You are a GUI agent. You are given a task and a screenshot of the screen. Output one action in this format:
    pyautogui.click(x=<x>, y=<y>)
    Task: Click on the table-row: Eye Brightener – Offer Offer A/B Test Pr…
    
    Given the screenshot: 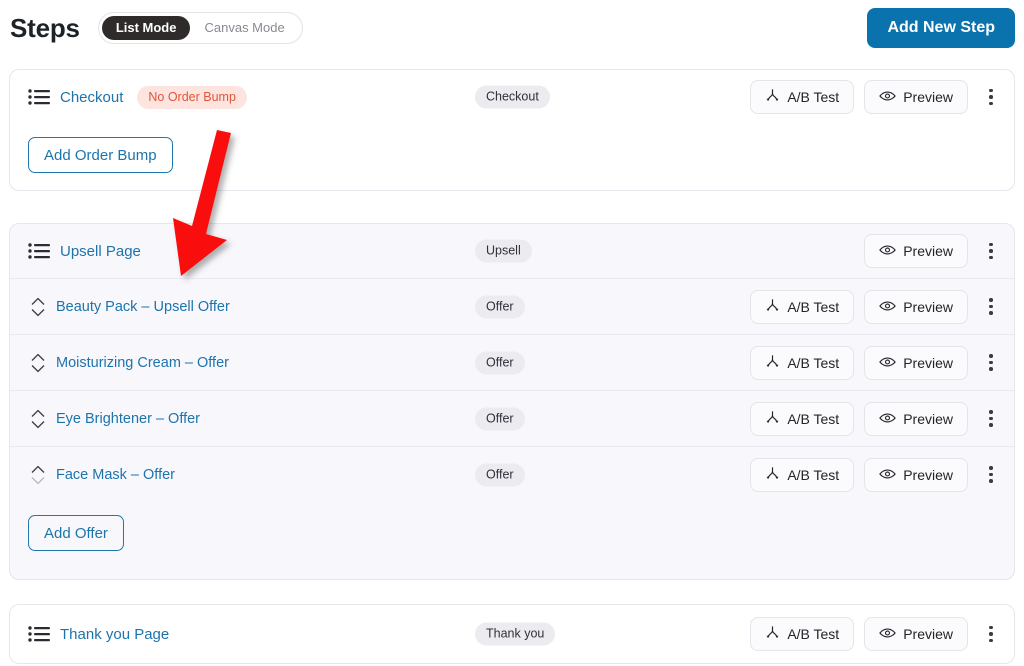 What is the action you would take?
    pyautogui.click(x=512, y=418)
    